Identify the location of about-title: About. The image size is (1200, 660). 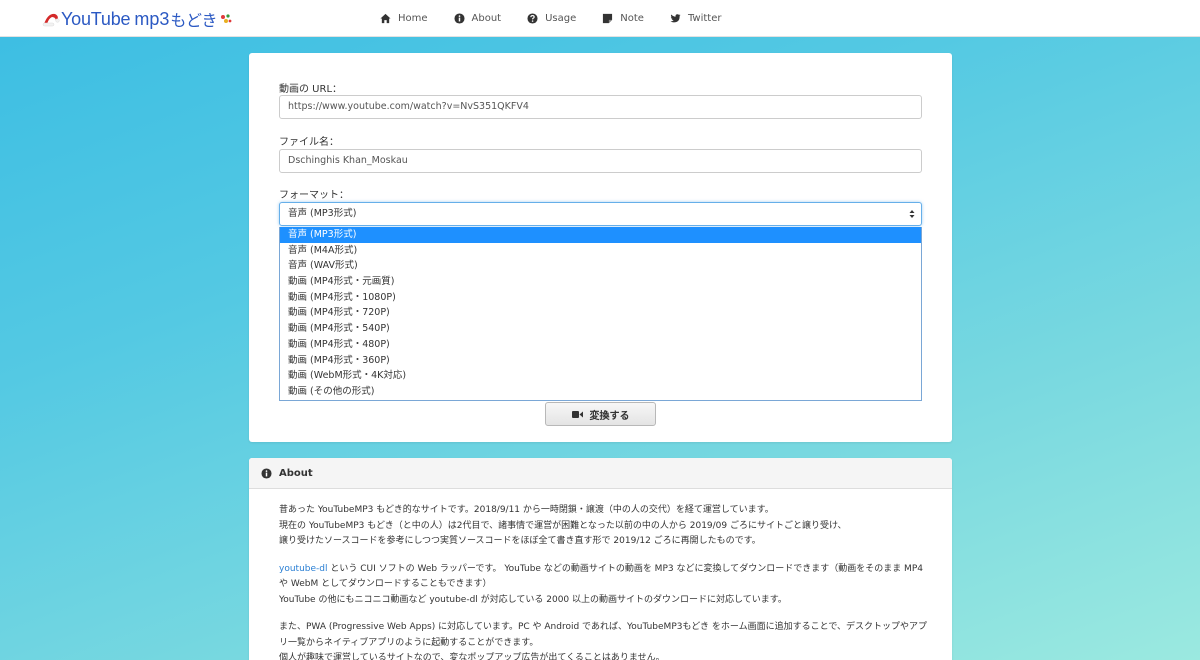
(296, 473).